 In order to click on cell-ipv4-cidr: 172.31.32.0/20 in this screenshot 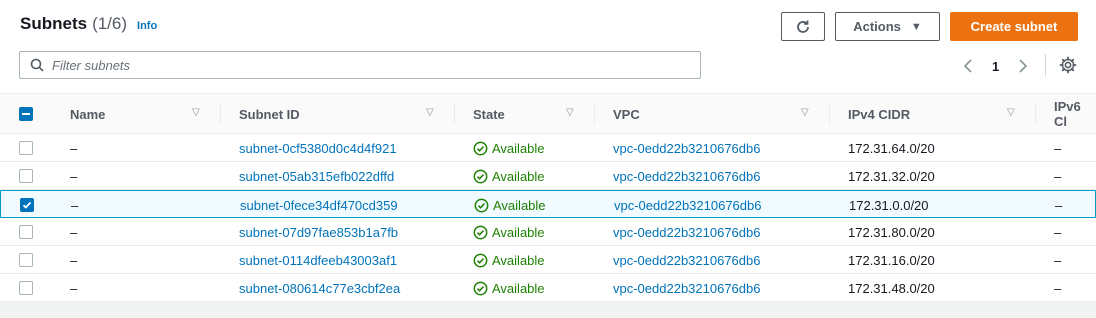, I will do `click(891, 176)`.